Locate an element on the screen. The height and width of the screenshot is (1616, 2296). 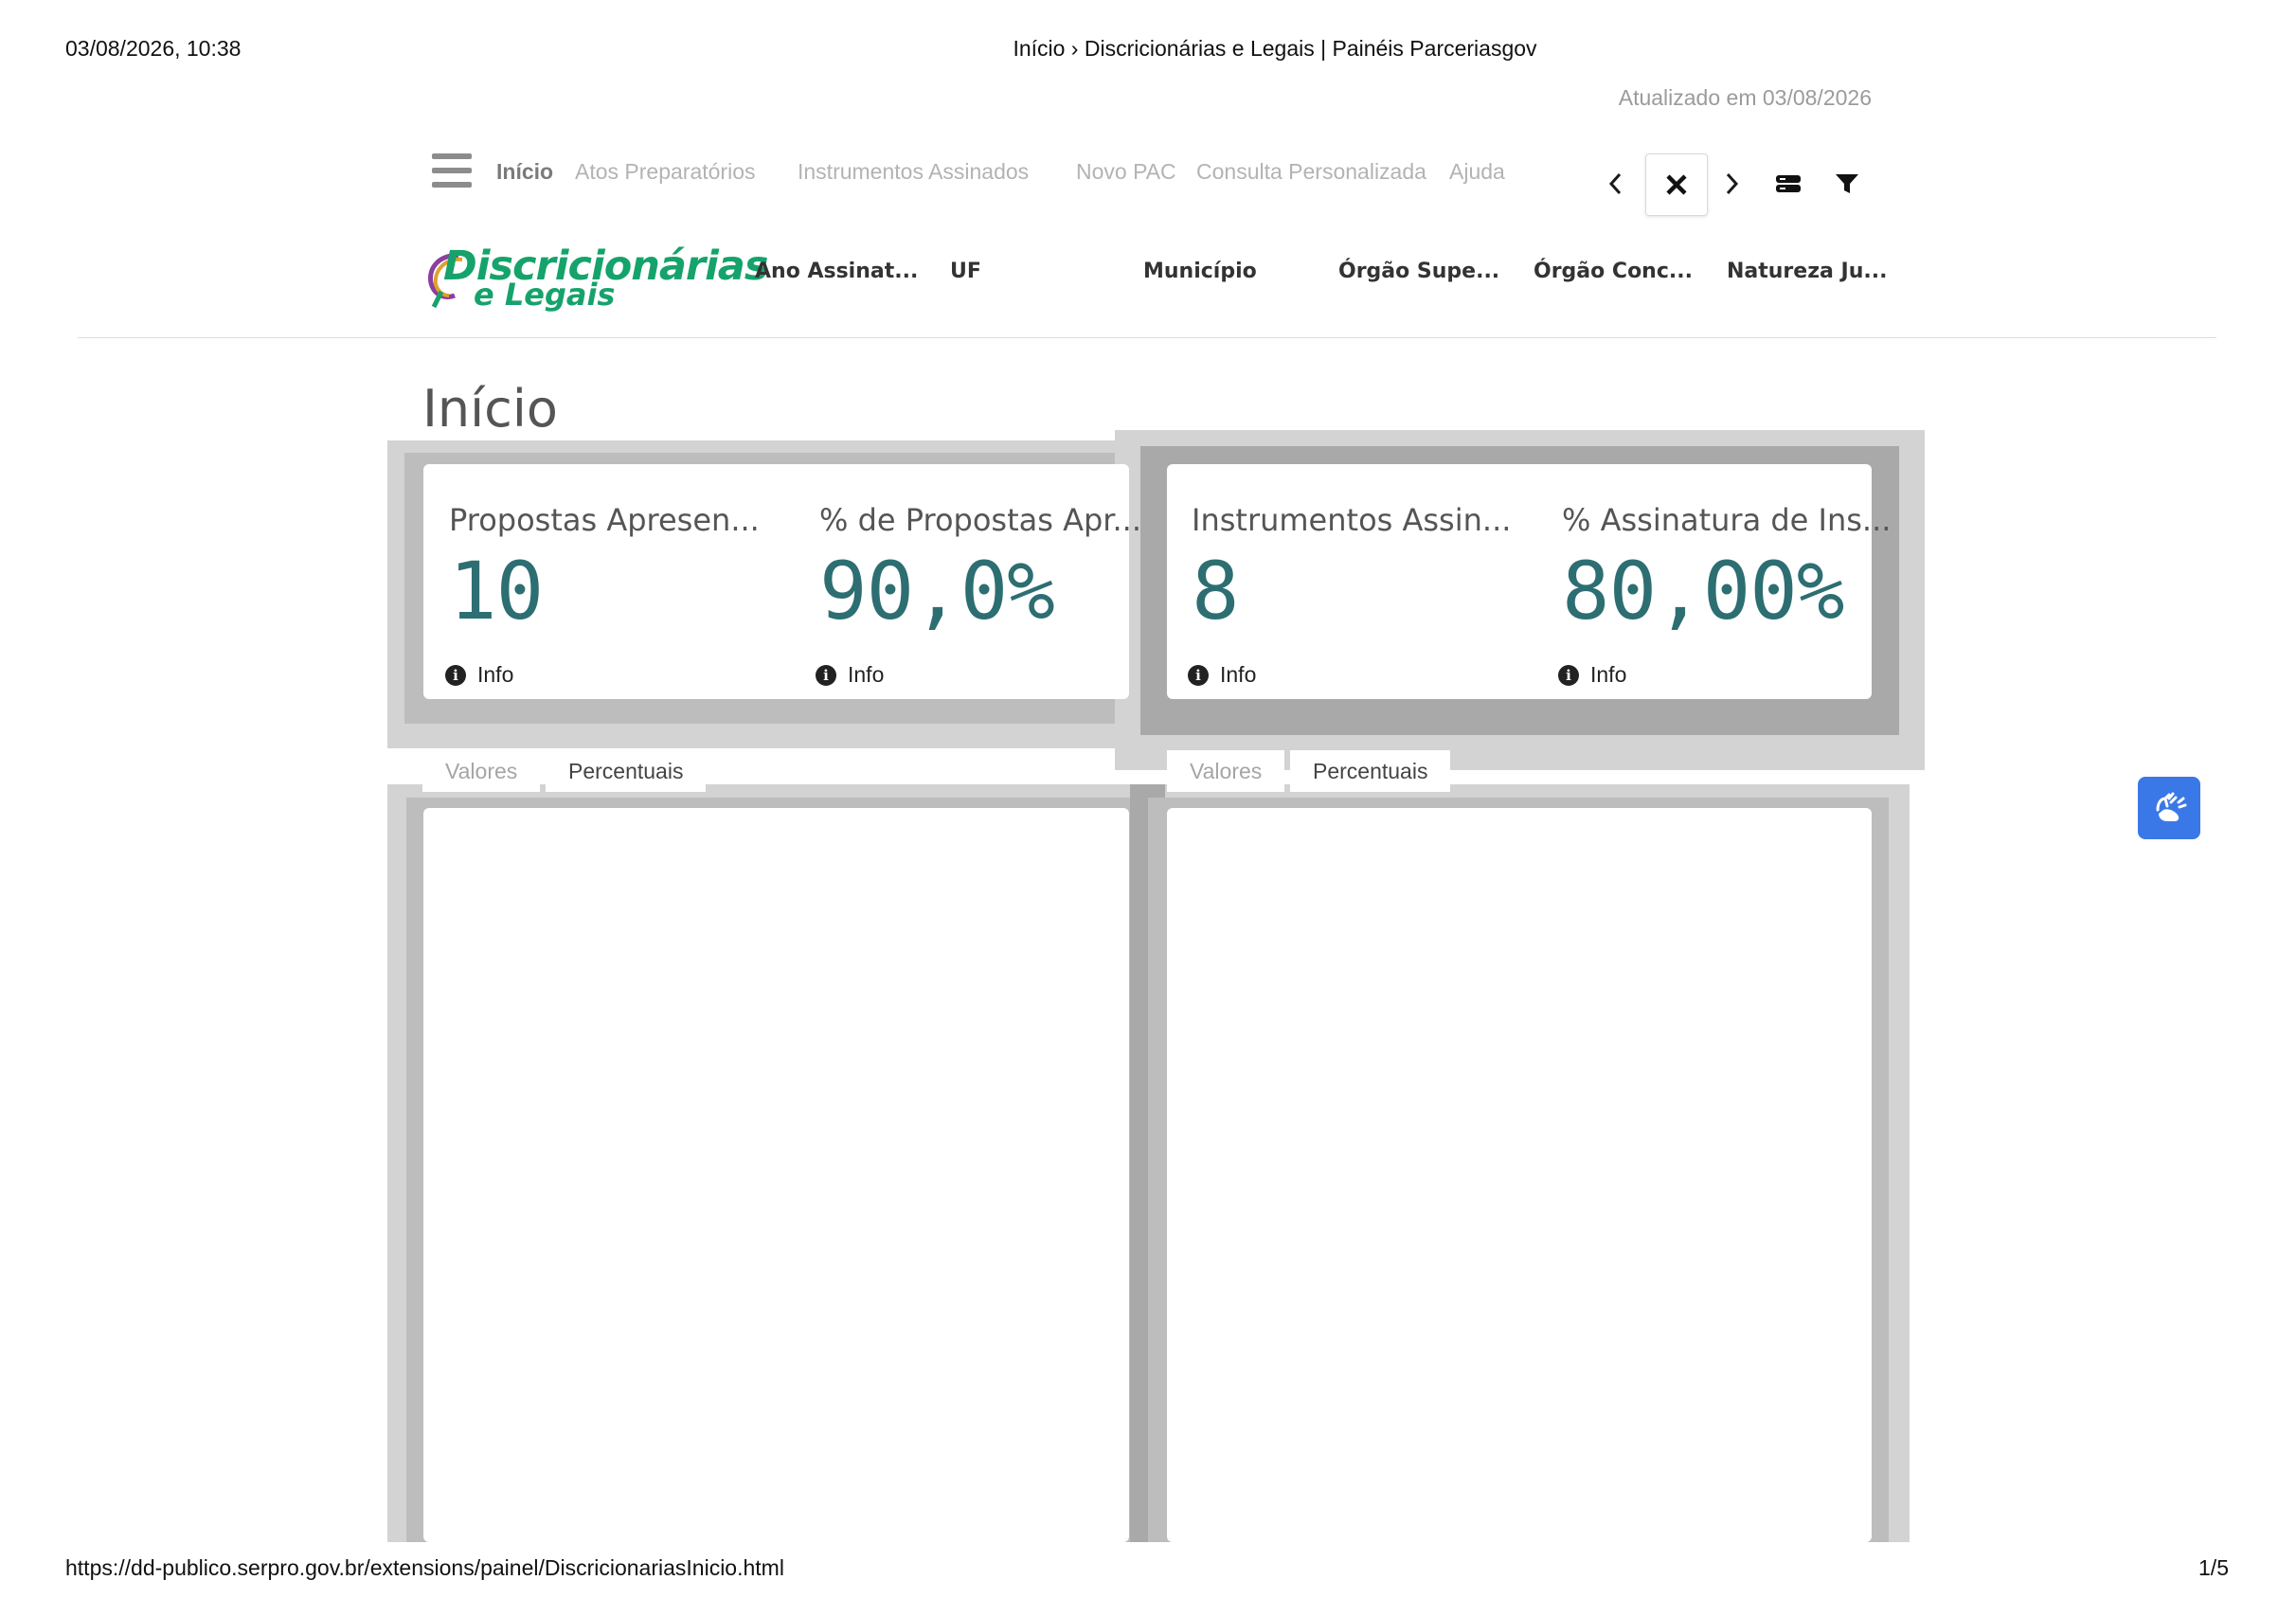
filter-button is located at coordinates (1847, 183).